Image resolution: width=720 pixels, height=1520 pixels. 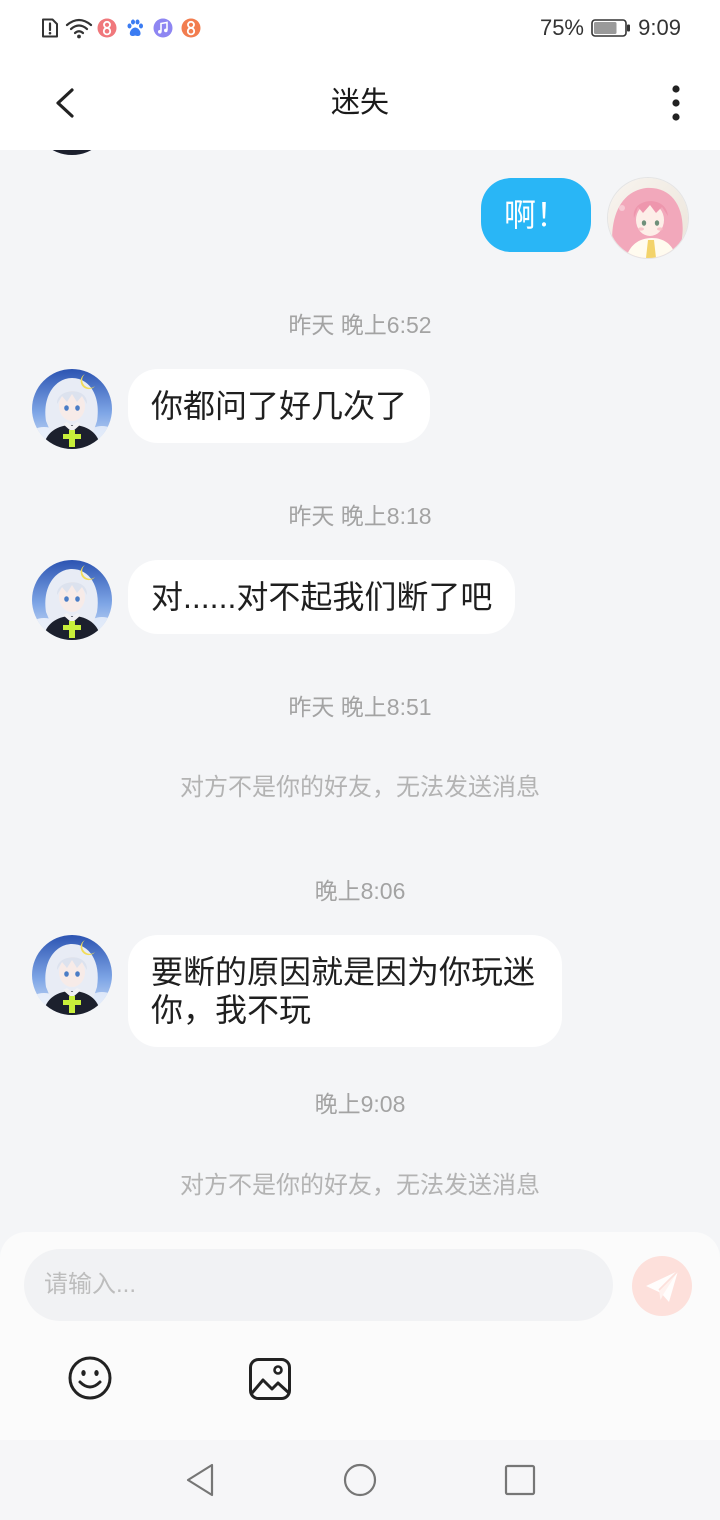 I want to click on message-timestamp: 晚上9:08, so click(x=360, y=1104).